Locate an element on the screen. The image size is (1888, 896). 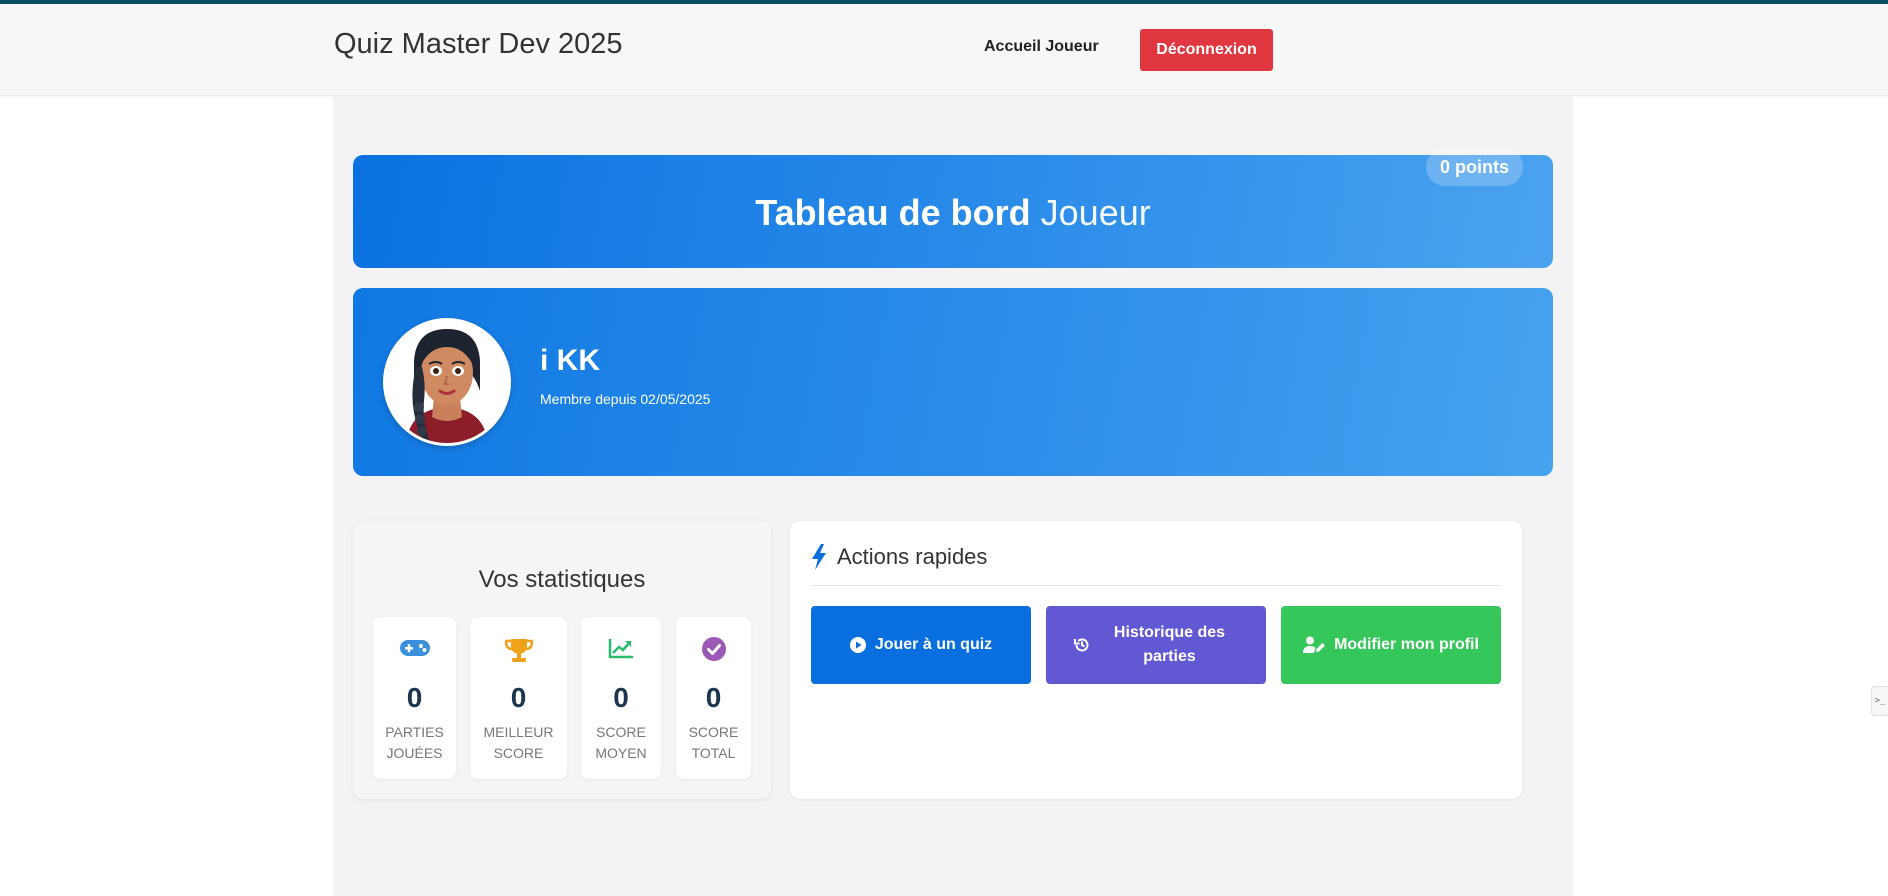
game-history-button: Historique des parties is located at coordinates (1156, 645).